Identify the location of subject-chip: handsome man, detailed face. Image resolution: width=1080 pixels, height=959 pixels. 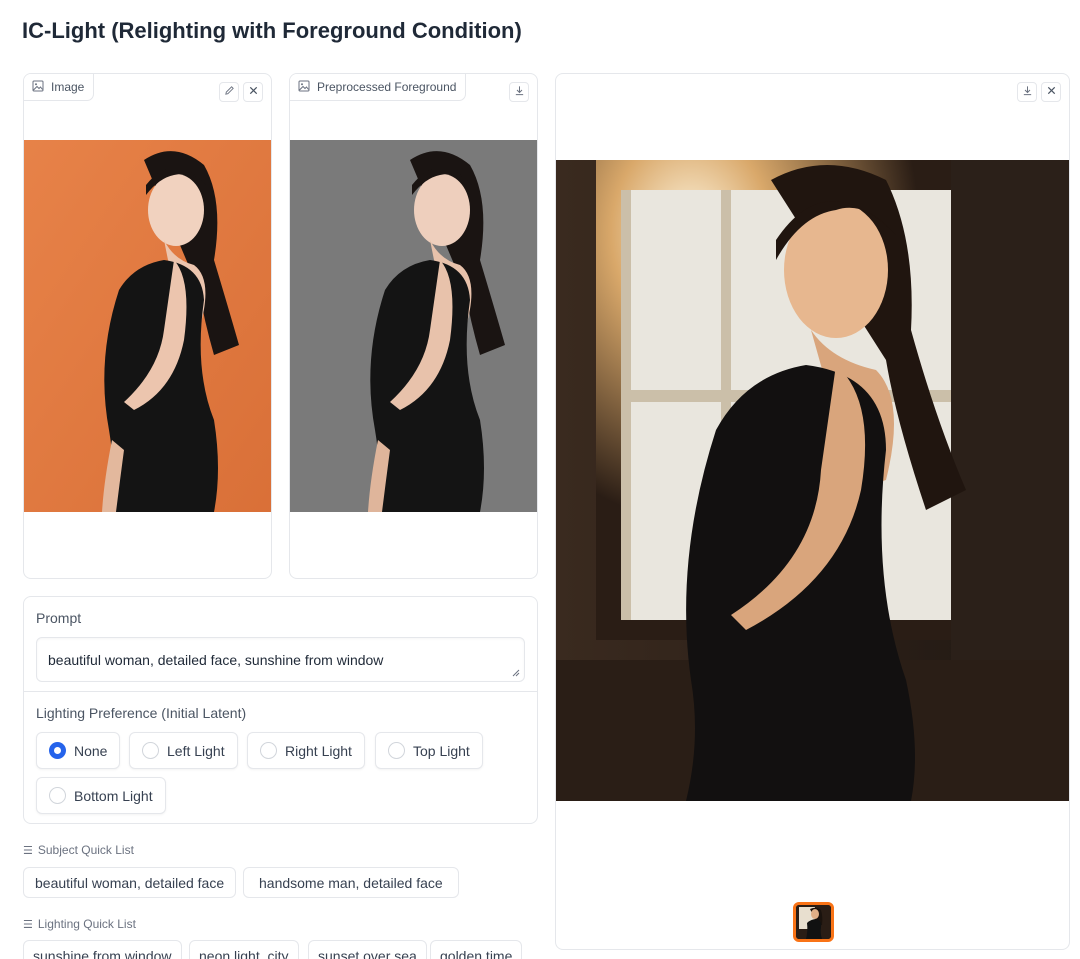
(351, 882).